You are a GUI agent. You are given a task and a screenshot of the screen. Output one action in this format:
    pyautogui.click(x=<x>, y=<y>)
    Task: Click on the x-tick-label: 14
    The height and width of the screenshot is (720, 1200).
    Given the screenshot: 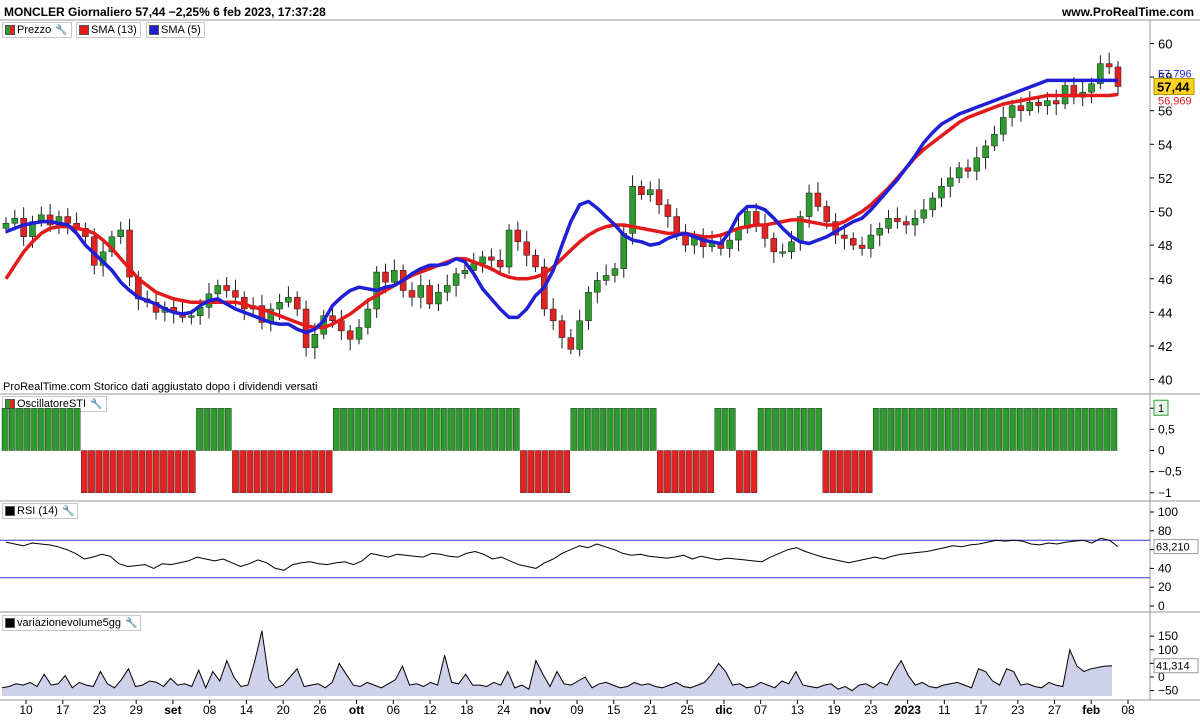 What is the action you would take?
    pyautogui.click(x=247, y=710)
    